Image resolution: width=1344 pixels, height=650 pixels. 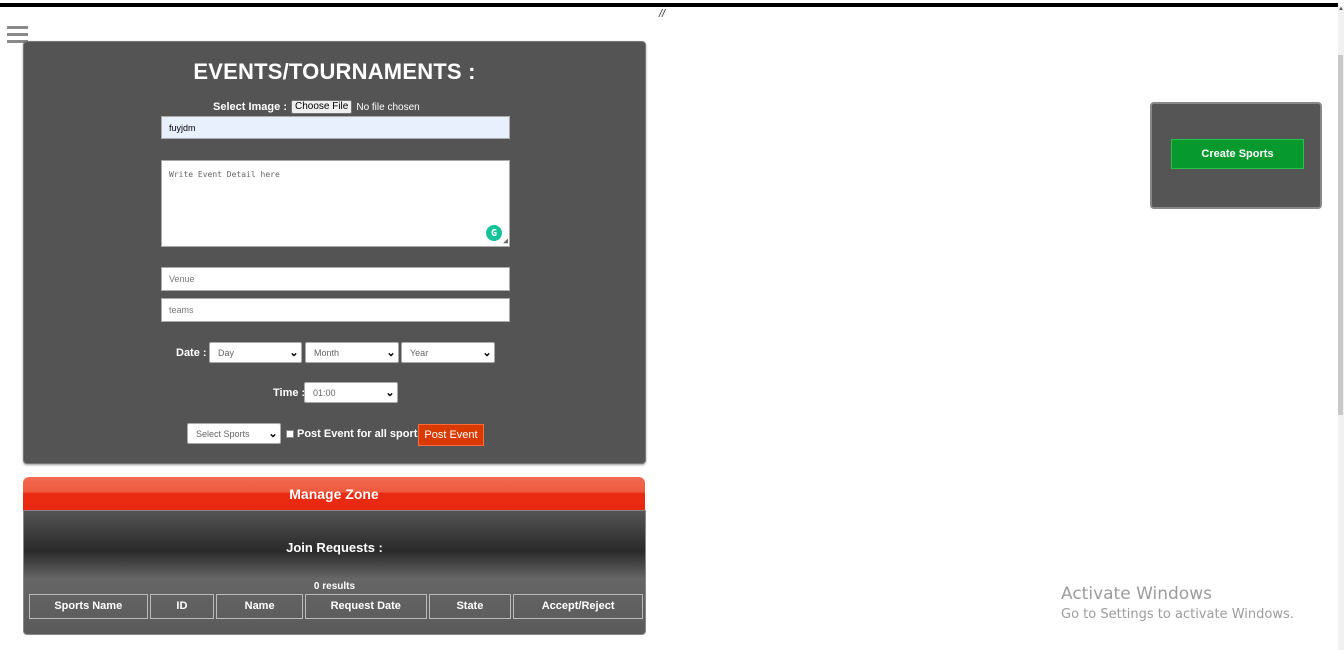 I want to click on watermark-subtitle: Go to Settings to activate Windows., so click(x=1177, y=614).